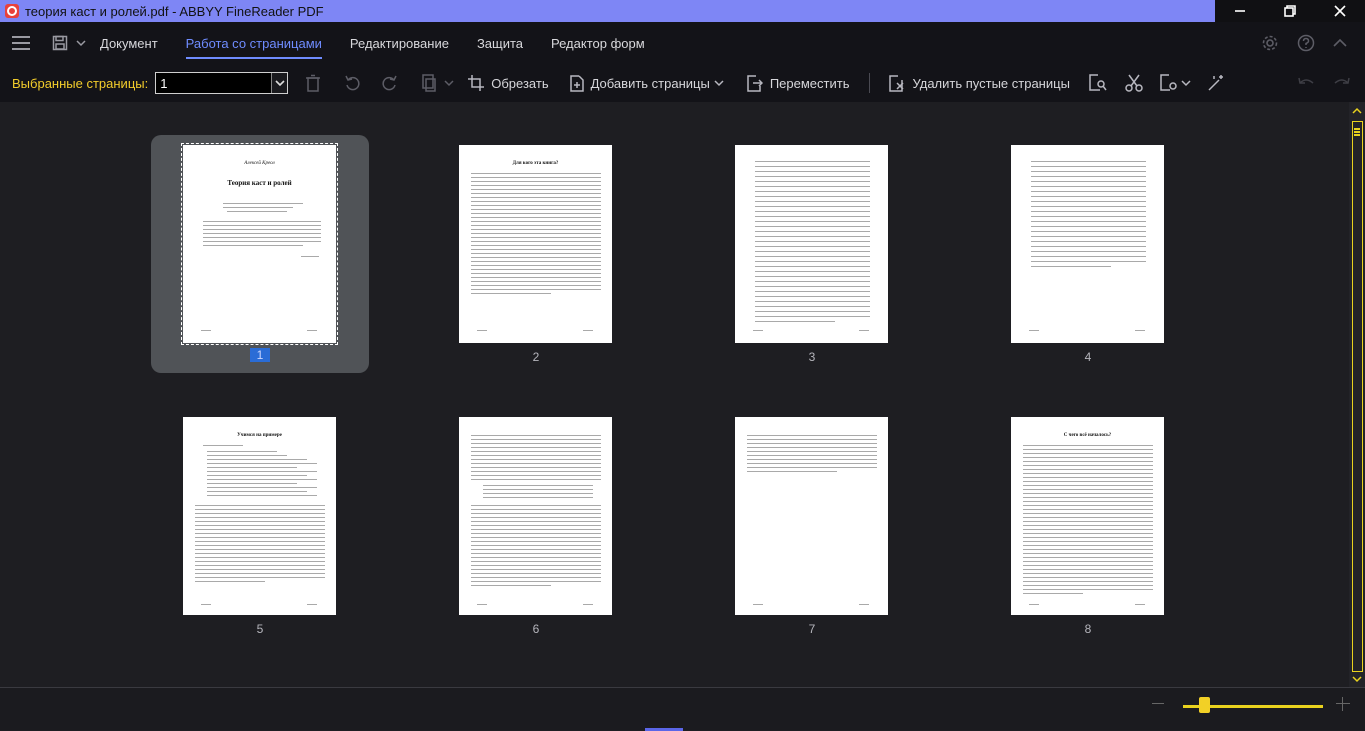  What do you see at coordinates (429, 83) in the screenshot?
I see `pages-icon` at bounding box center [429, 83].